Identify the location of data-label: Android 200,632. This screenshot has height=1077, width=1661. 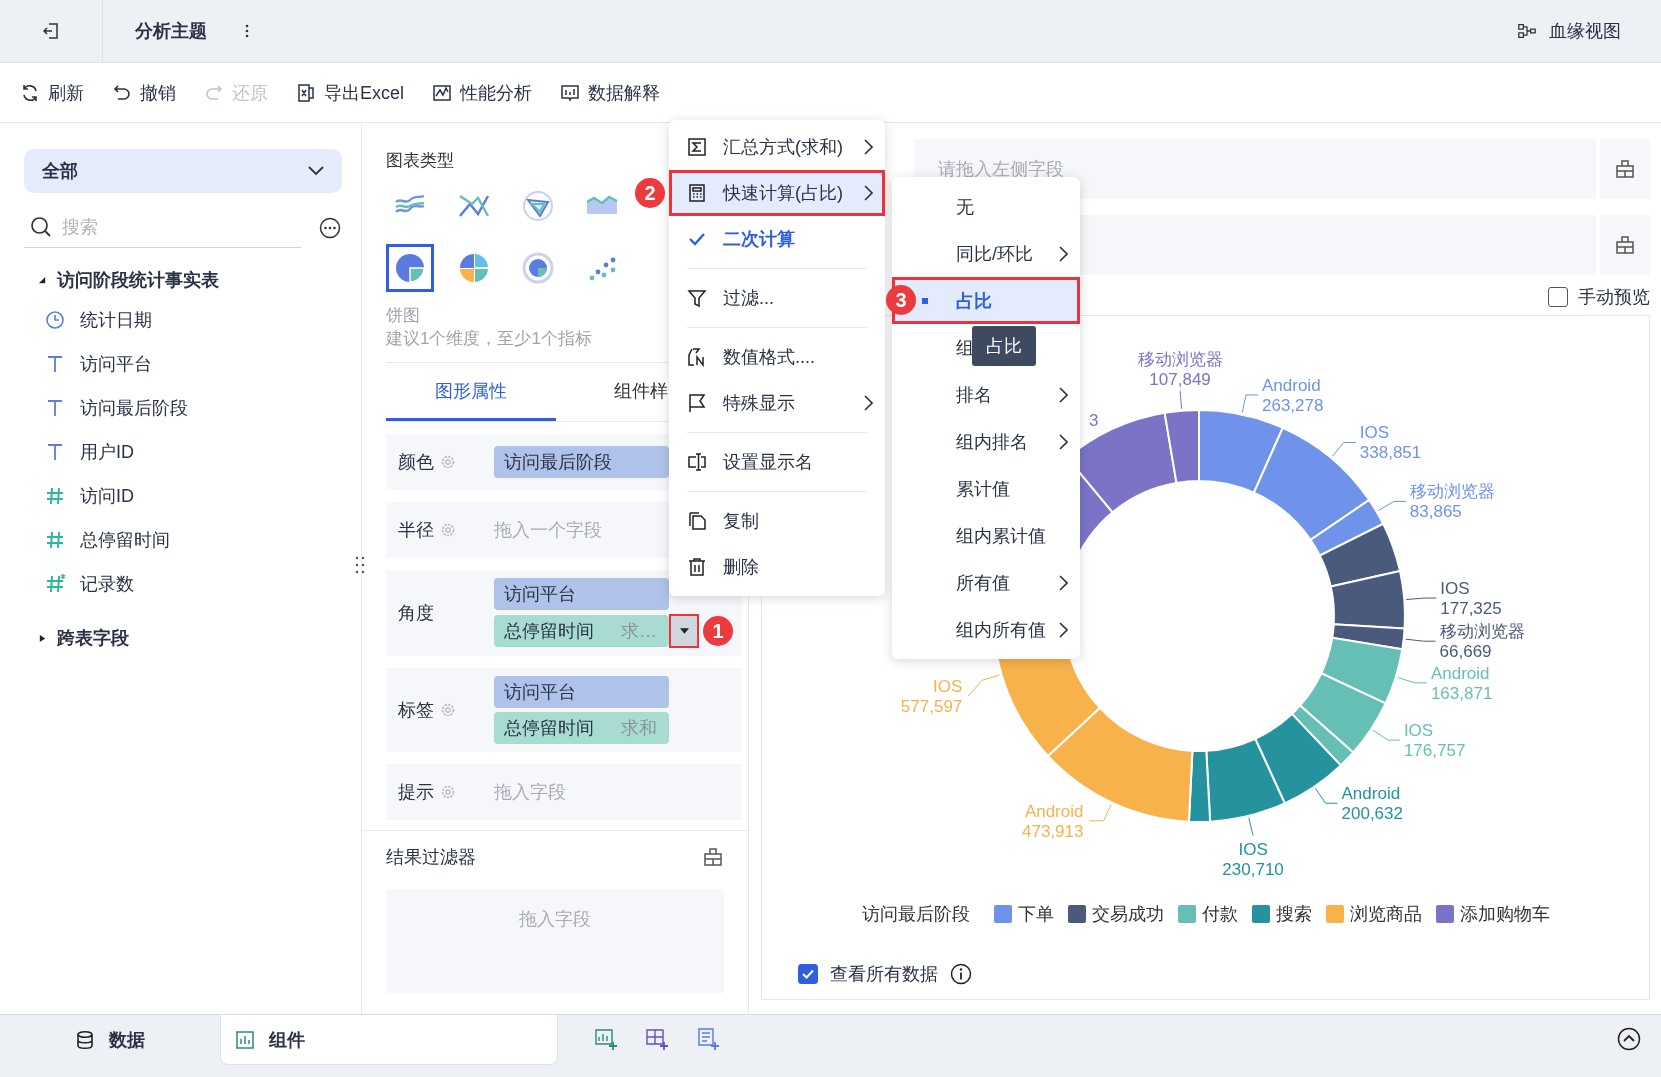
(1372, 804).